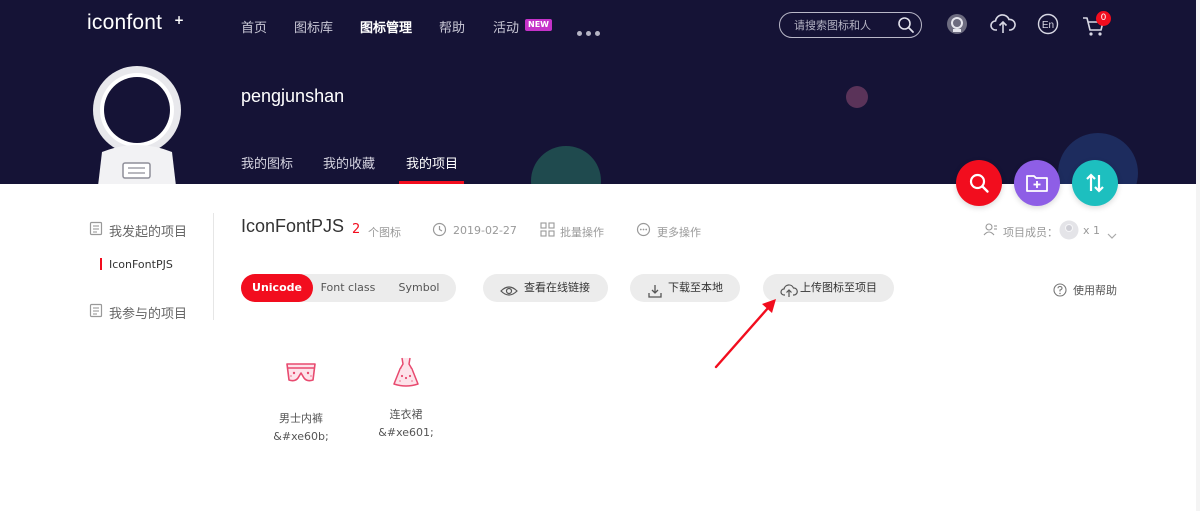  Describe the element at coordinates (1060, 291) in the screenshot. I see `help-icon` at that location.